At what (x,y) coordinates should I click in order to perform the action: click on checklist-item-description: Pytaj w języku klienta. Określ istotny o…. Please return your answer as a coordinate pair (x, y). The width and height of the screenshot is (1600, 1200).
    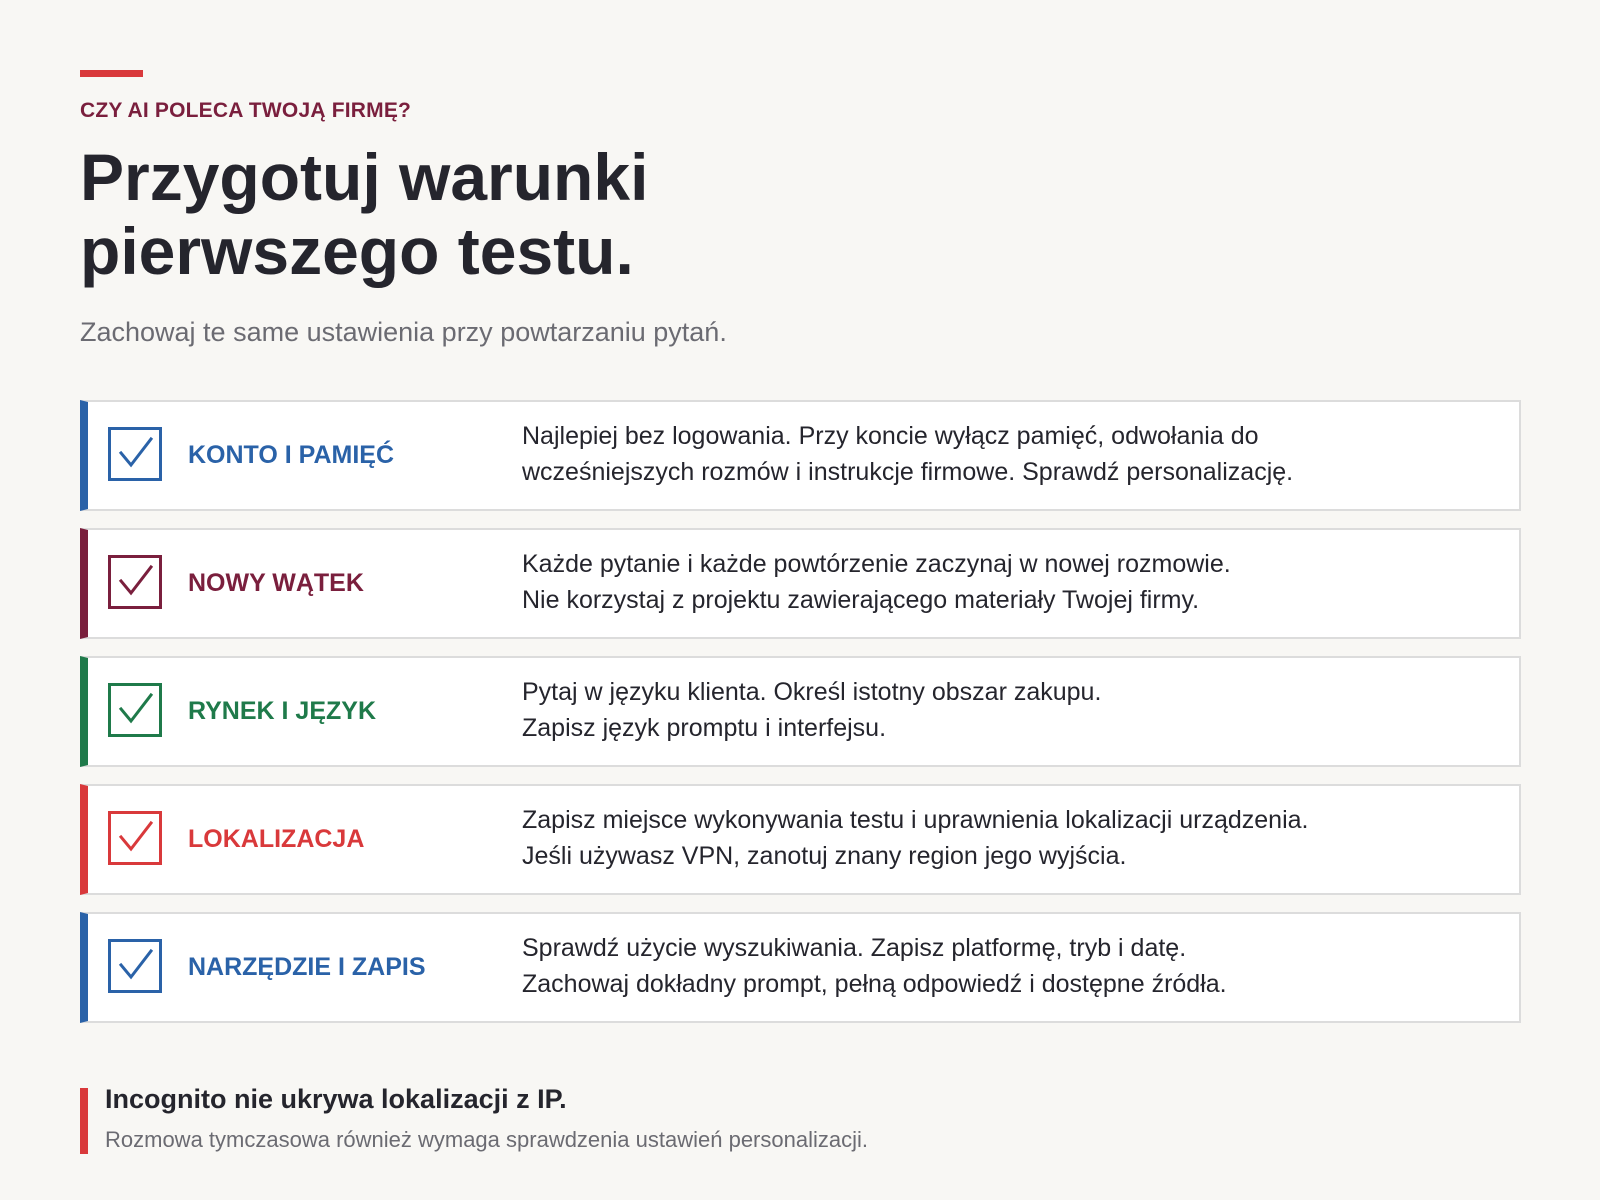
    Looking at the image, I should click on (811, 710).